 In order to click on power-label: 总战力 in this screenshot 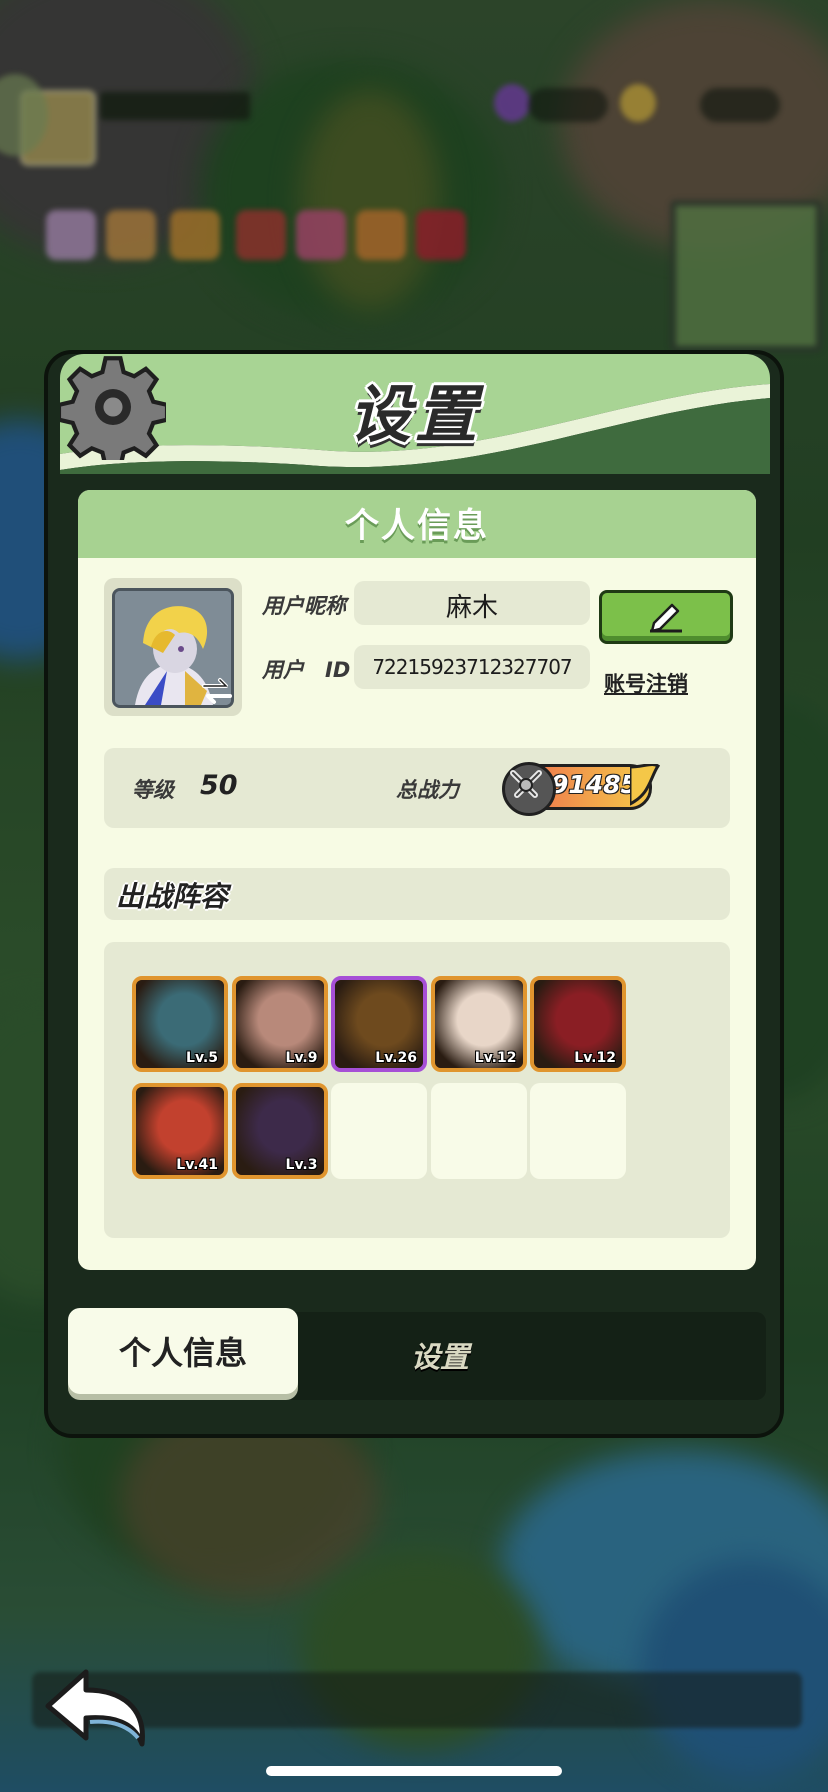, I will do `click(427, 790)`.